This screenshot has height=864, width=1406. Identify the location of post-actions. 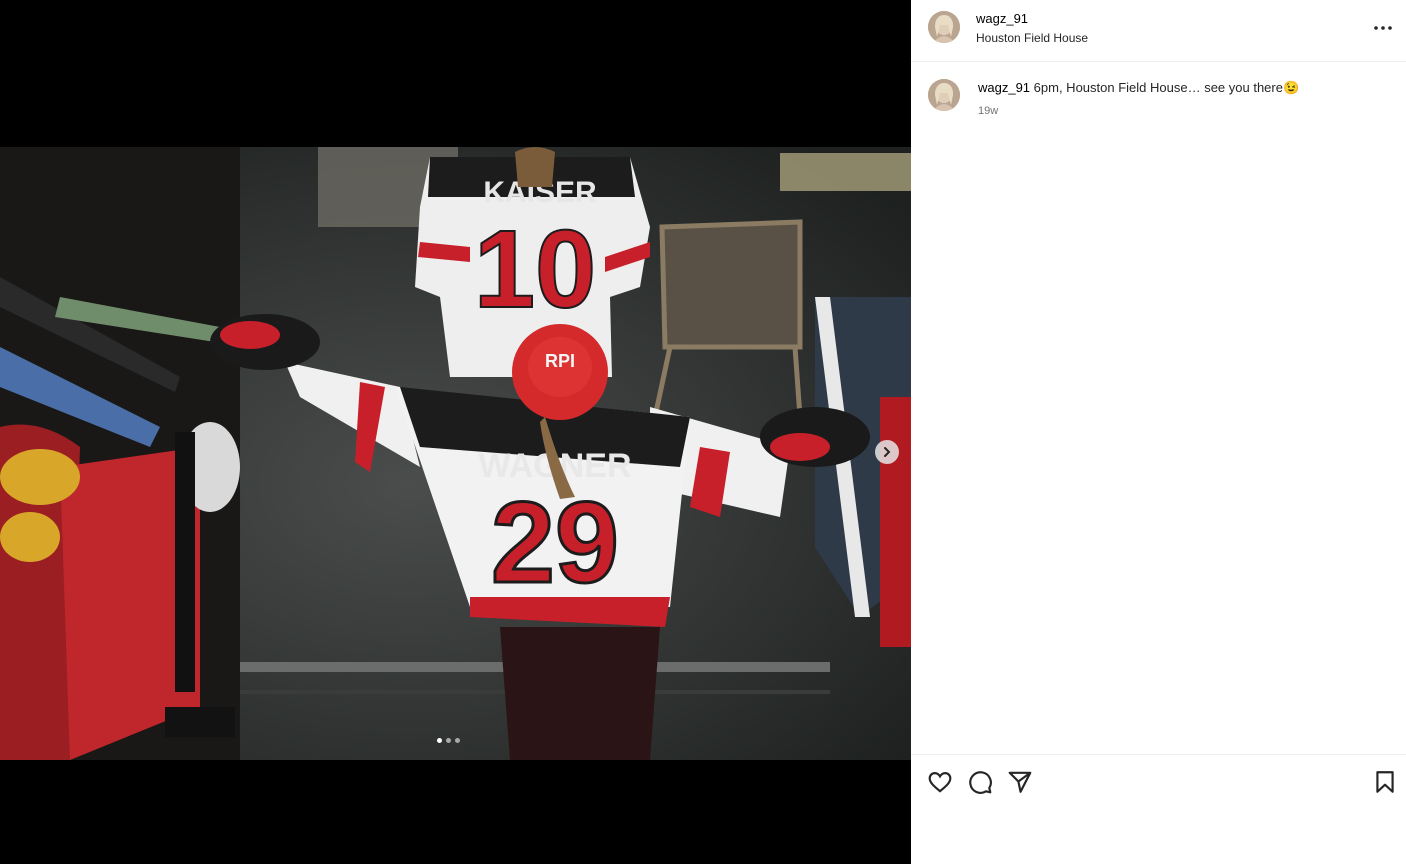
(1158, 809).